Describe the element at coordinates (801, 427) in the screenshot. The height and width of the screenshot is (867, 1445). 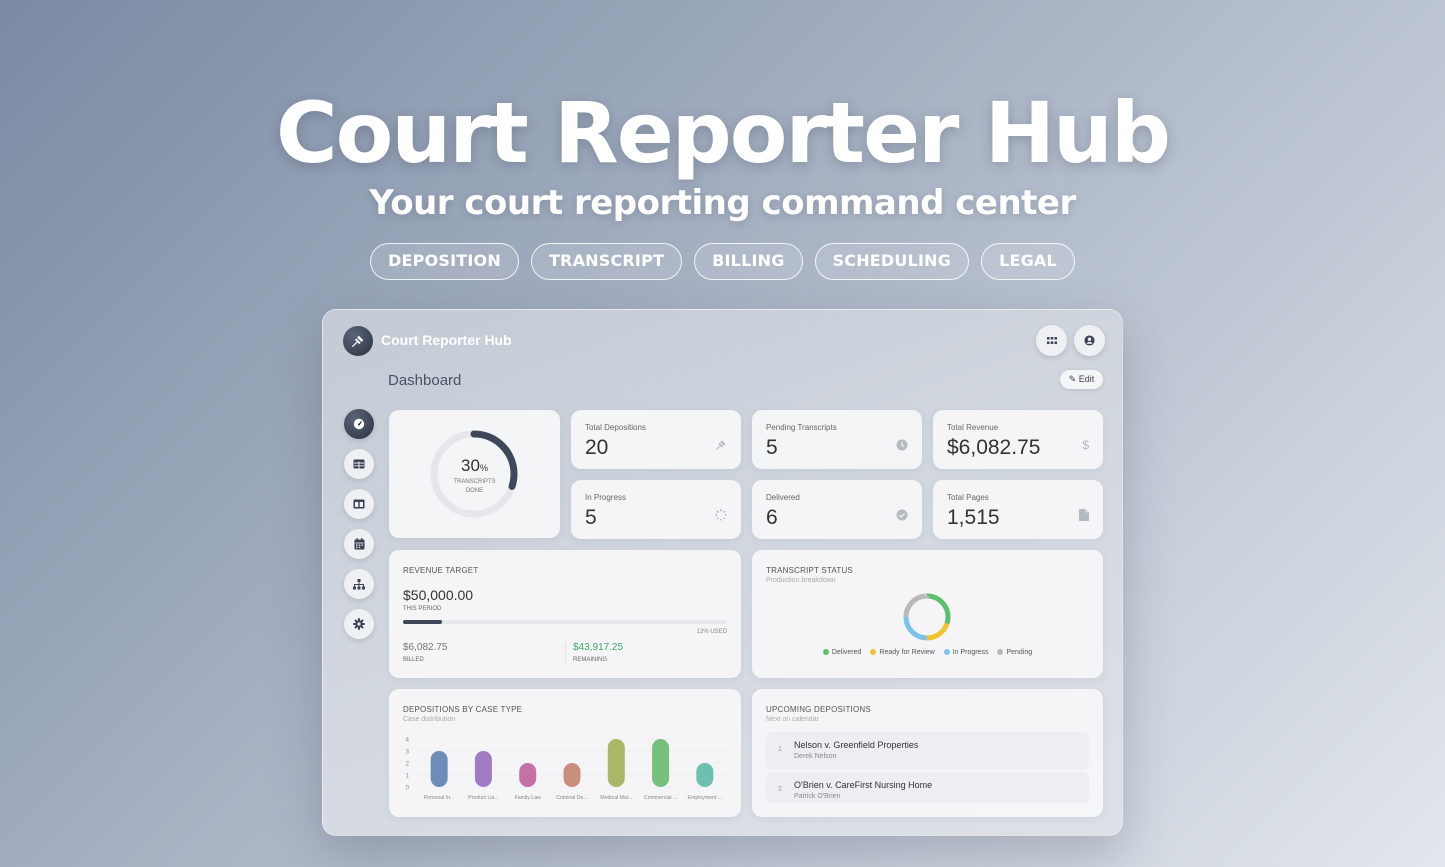
I see `stat-label: Pending Transcripts` at that location.